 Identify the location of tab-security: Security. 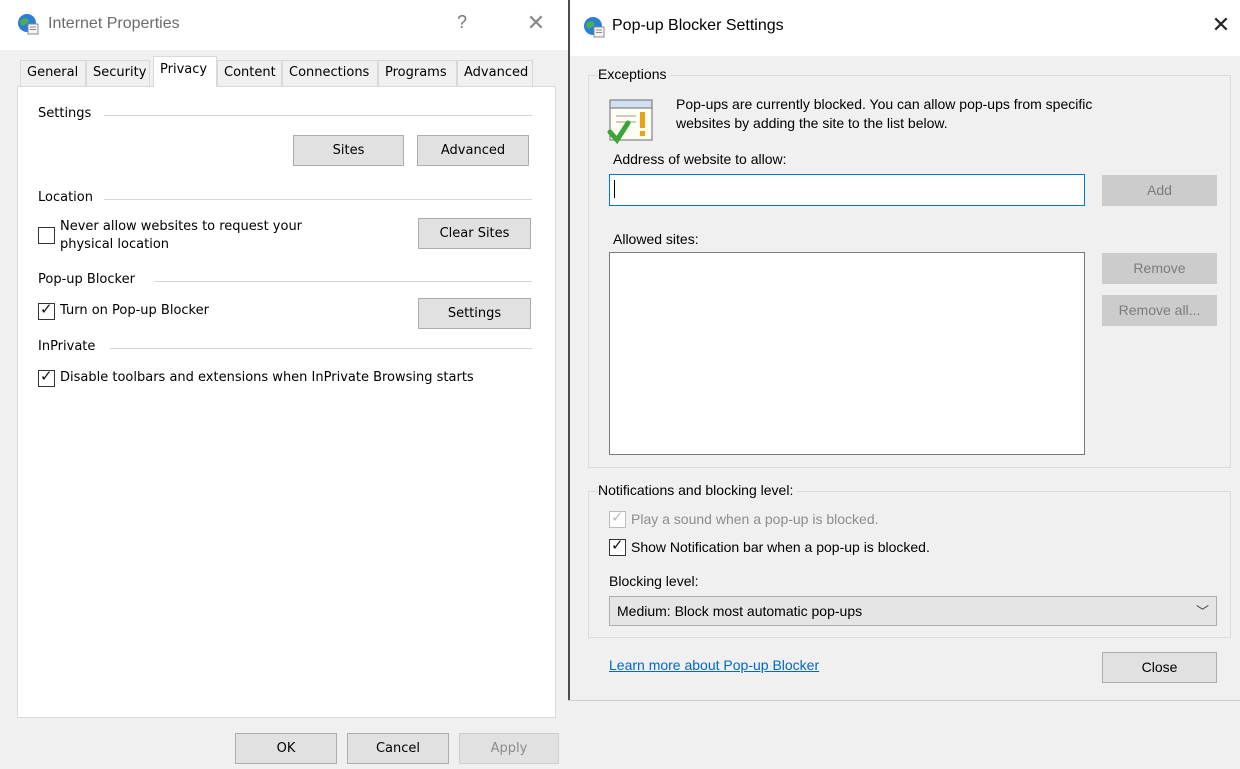
(118, 73).